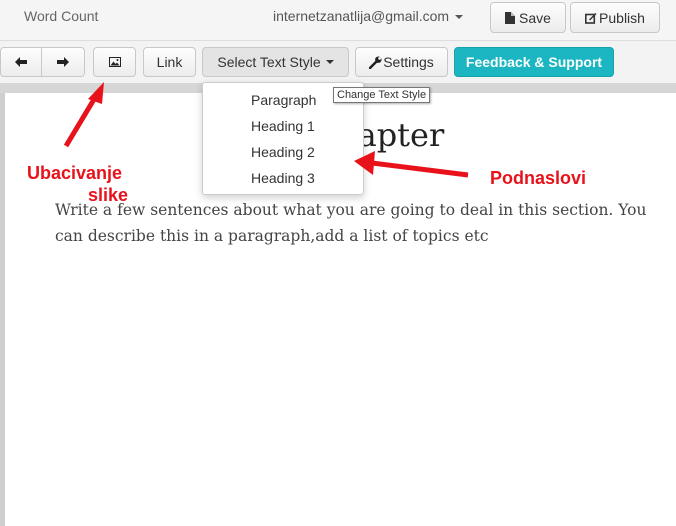 This screenshot has height=526, width=676. Describe the element at coordinates (81, 121) in the screenshot. I see `arrow-to-image-button` at that location.